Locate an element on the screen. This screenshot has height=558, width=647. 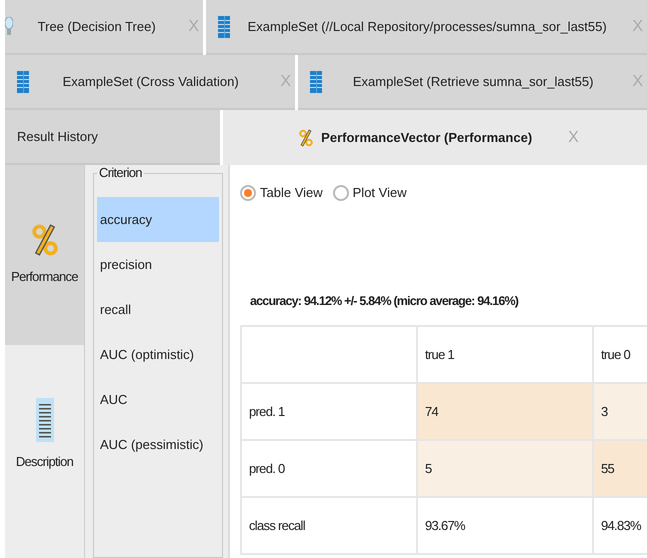
criterion-item: precision is located at coordinates (158, 264).